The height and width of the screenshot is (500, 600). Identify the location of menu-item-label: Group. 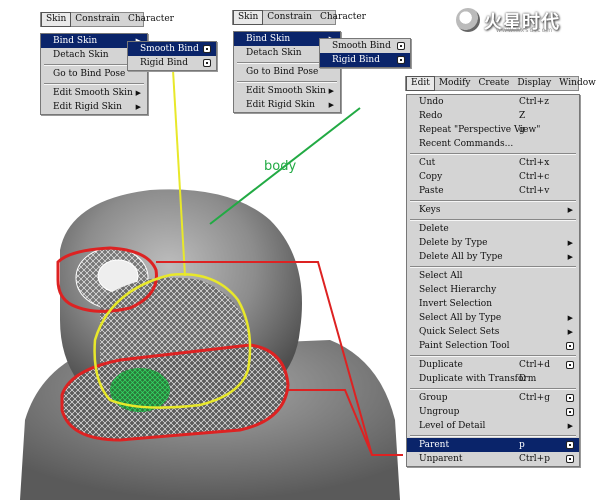
(433, 398).